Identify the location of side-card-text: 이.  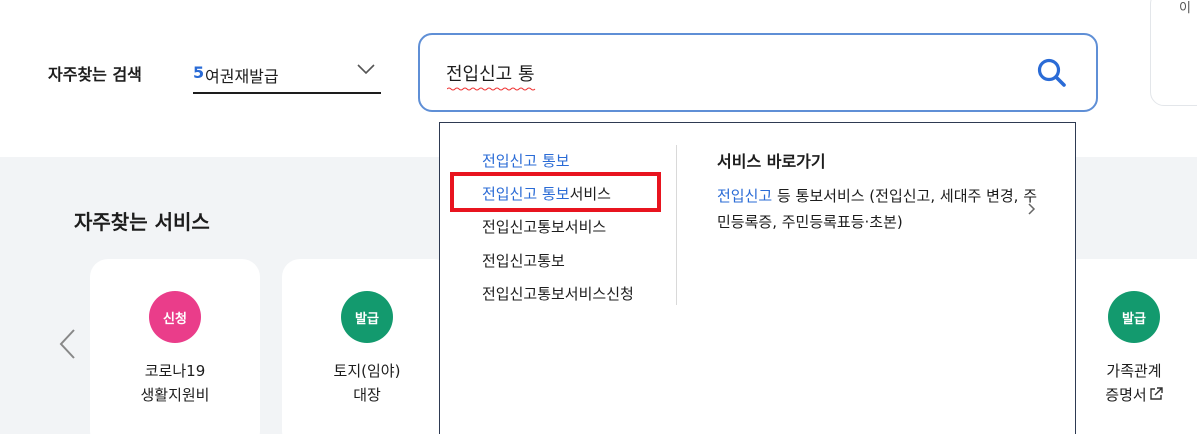
(1185, 8).